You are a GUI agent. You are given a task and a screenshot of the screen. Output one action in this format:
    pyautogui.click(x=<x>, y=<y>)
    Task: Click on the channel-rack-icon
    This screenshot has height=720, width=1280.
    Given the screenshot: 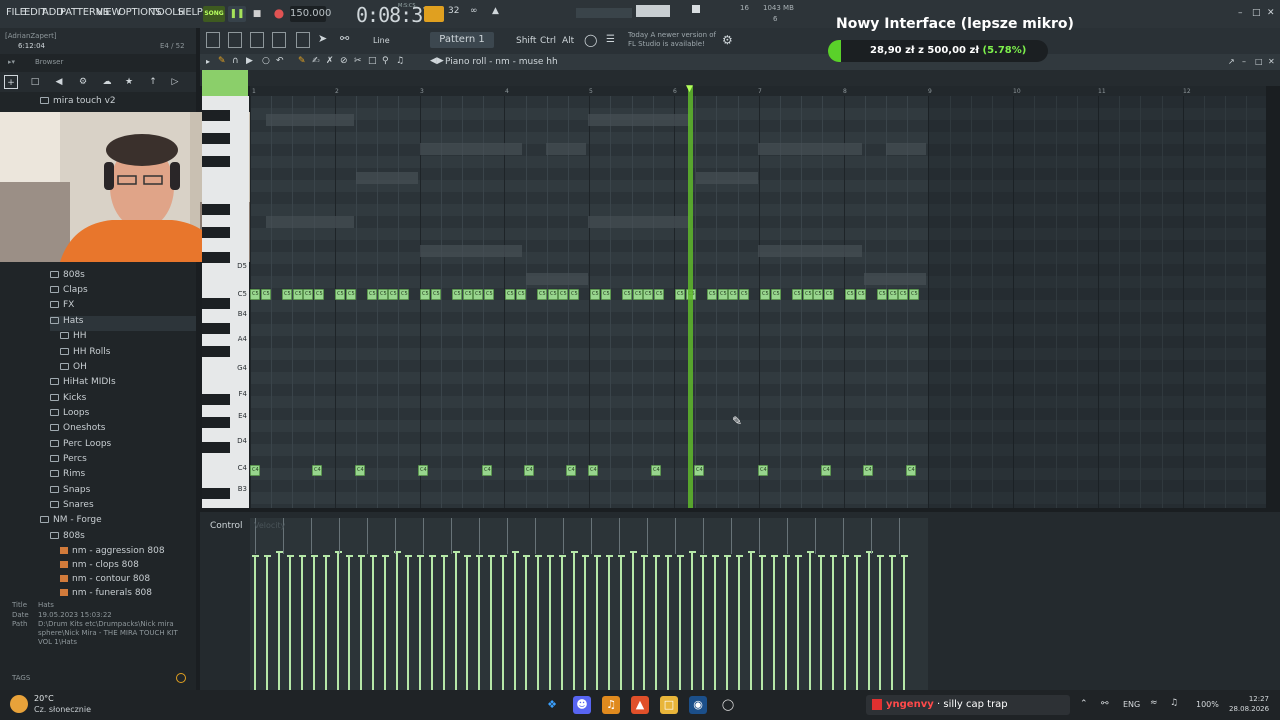 What is the action you would take?
    pyautogui.click(x=257, y=40)
    